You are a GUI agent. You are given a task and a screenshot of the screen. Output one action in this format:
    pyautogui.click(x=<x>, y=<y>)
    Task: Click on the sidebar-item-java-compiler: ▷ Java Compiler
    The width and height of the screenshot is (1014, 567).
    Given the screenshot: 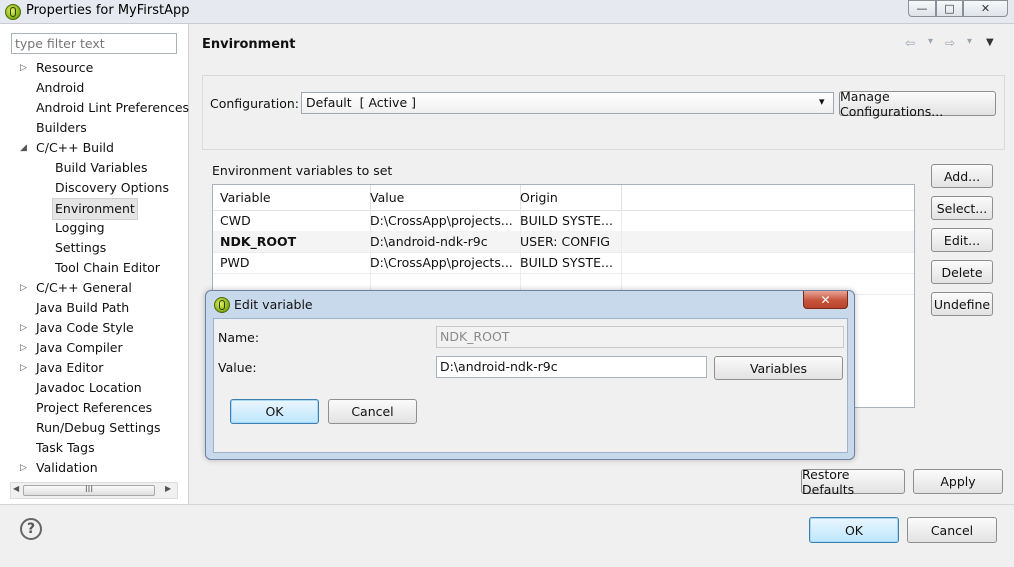 What is the action you would take?
    pyautogui.click(x=94, y=348)
    